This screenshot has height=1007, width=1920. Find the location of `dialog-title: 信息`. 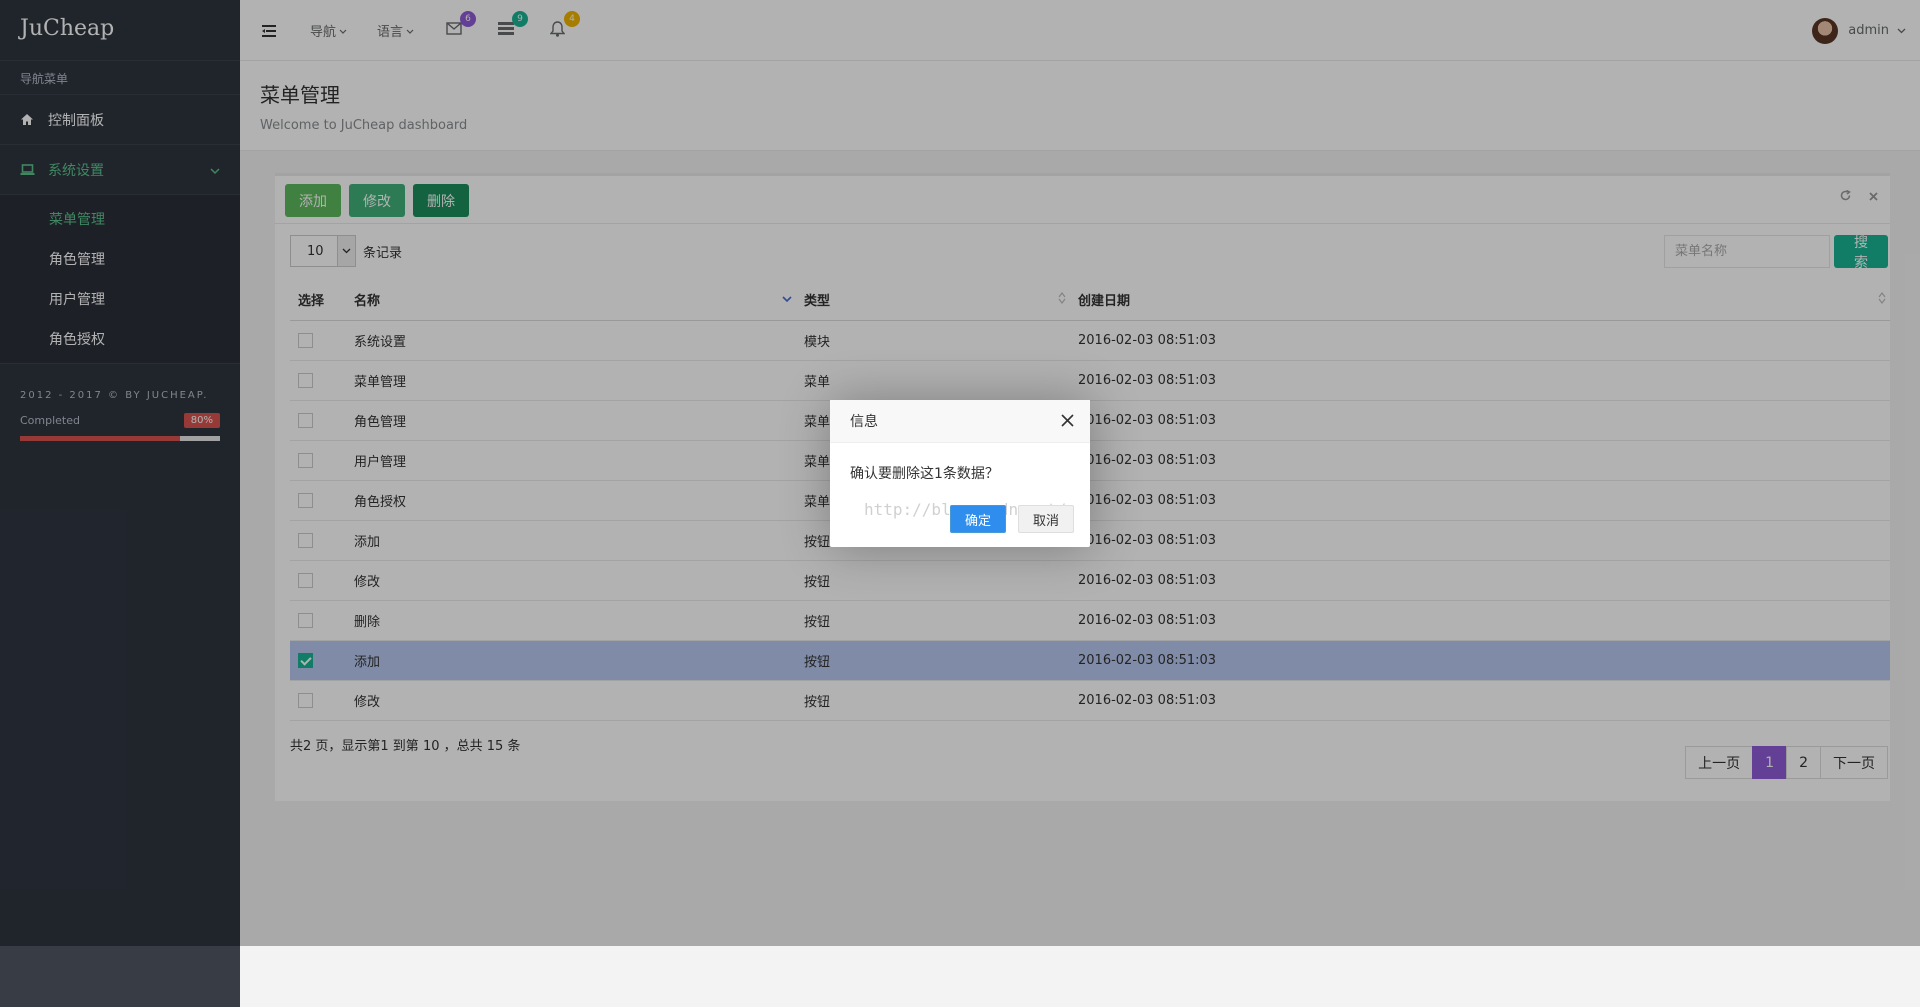

dialog-title: 信息 is located at coordinates (864, 422).